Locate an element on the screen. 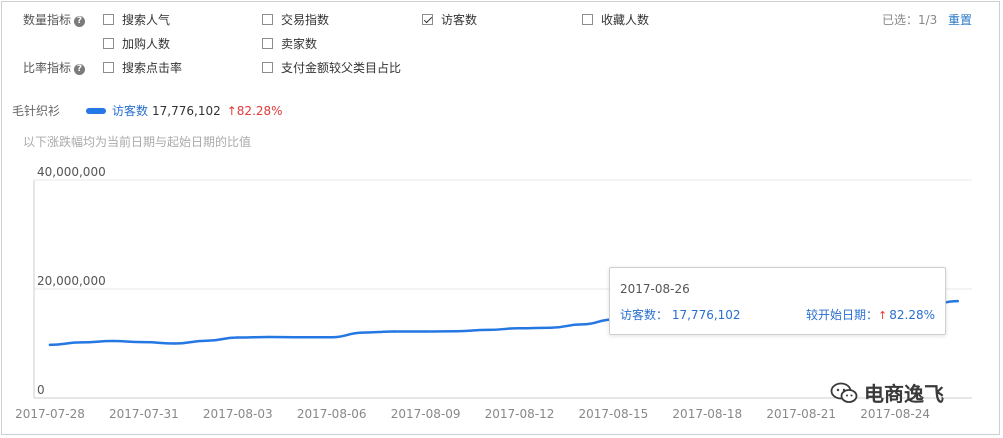 This screenshot has height=438, width=1003. x-tick-label: 2017-08-06 is located at coordinates (332, 414).